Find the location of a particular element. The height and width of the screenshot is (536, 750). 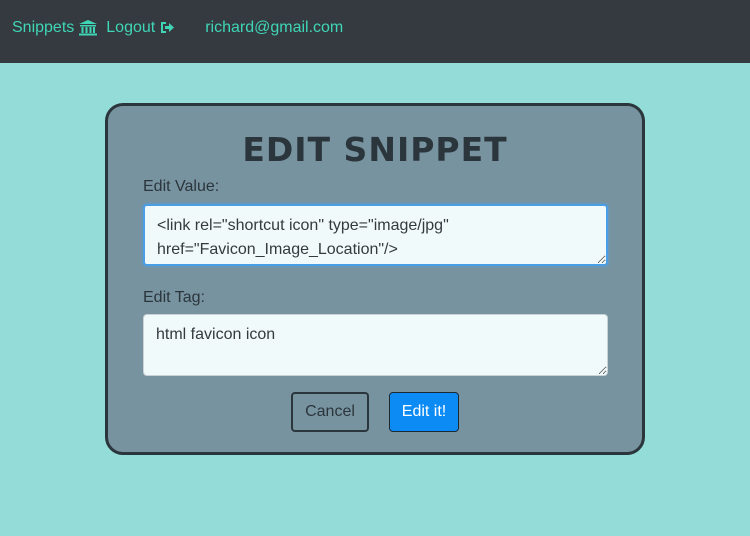

nav-snippets-link: Snippets is located at coordinates (55, 27).